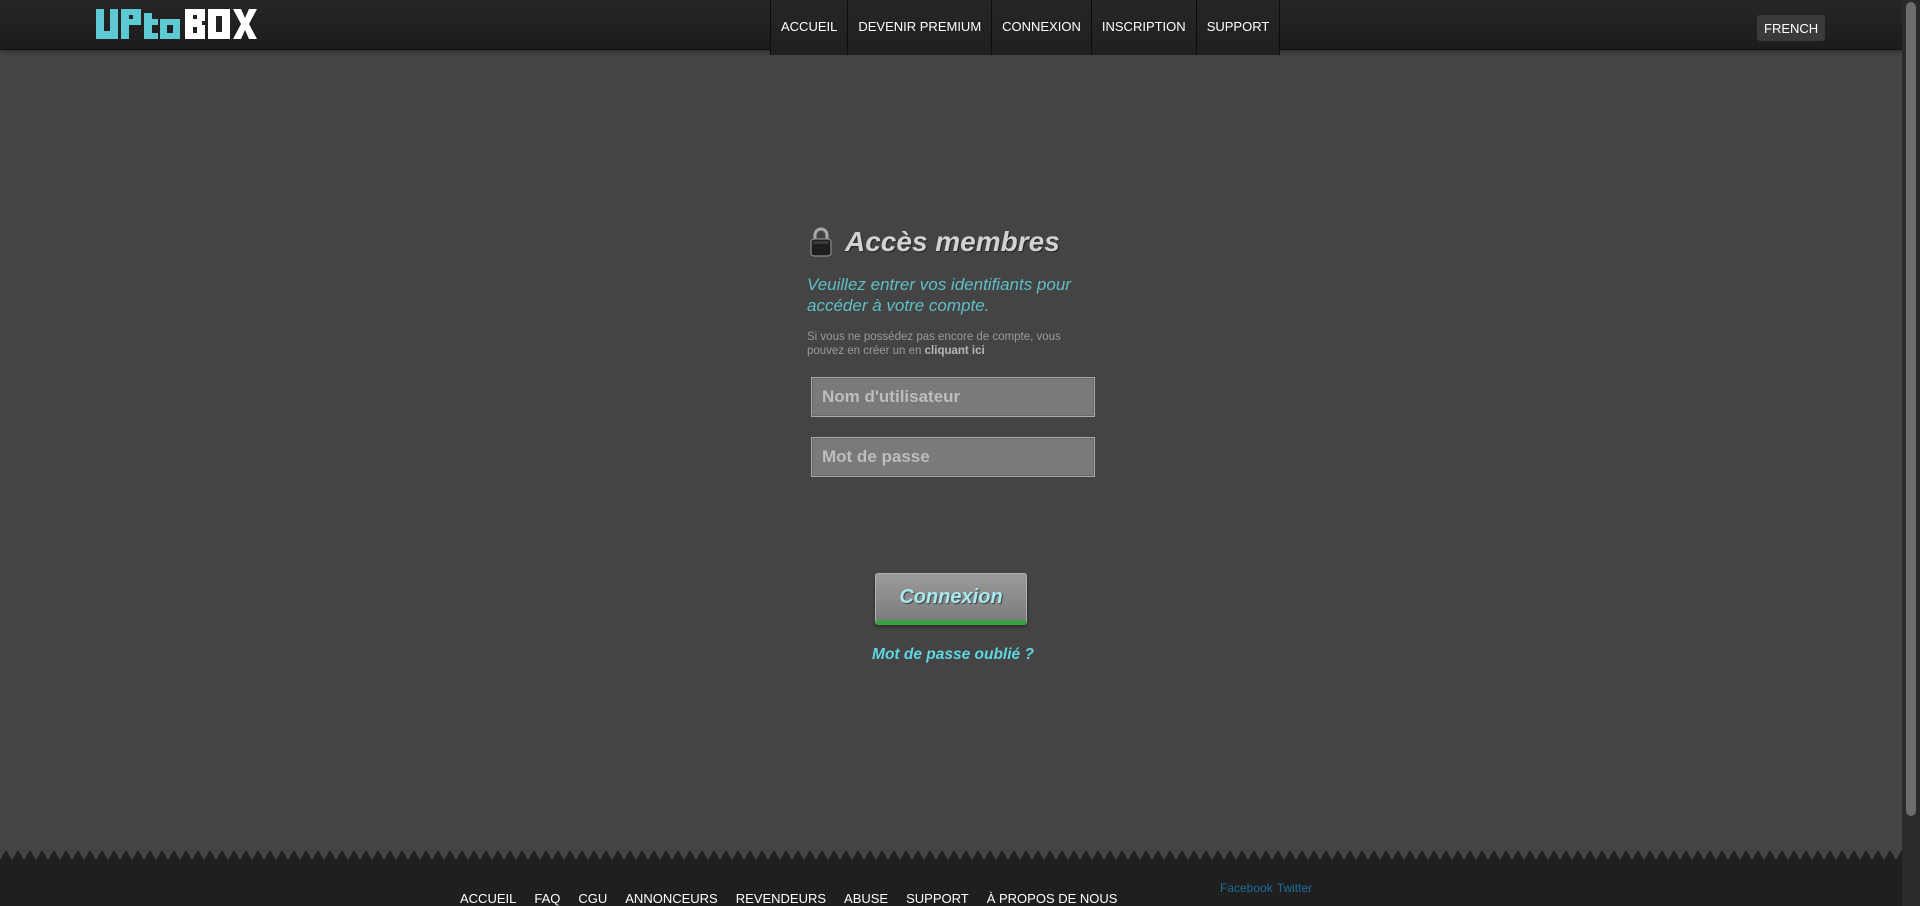 This screenshot has height=906, width=1920. I want to click on footer-link-faq: FAQ, so click(547, 898).